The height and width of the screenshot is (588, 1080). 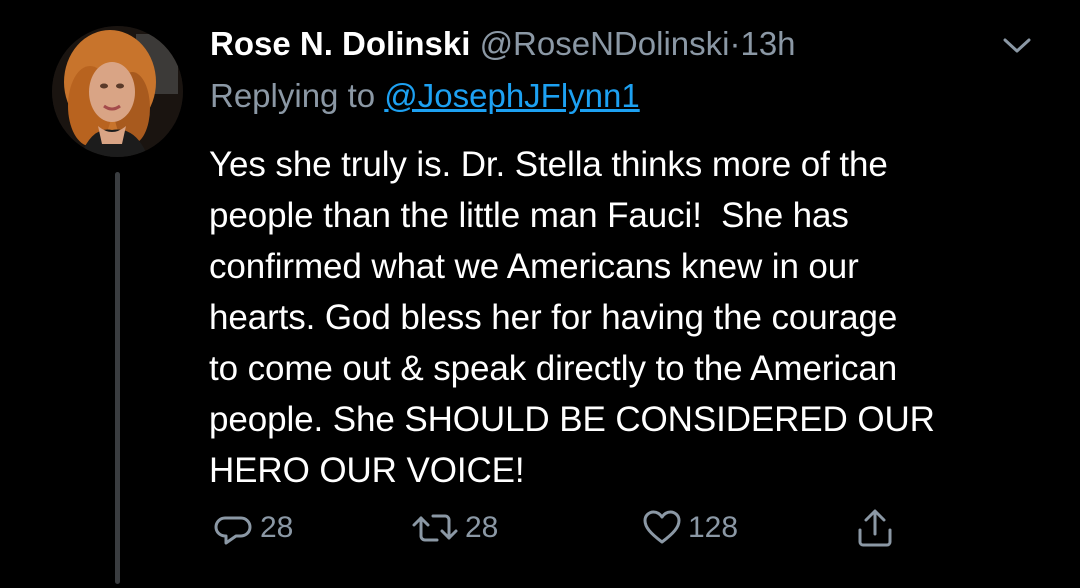 What do you see at coordinates (662, 527) in the screenshot?
I see `heart-icon` at bounding box center [662, 527].